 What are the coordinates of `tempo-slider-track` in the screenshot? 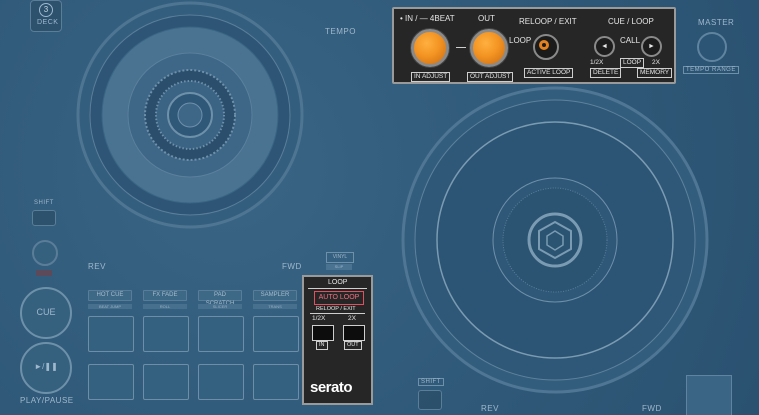 It's located at (709, 395).